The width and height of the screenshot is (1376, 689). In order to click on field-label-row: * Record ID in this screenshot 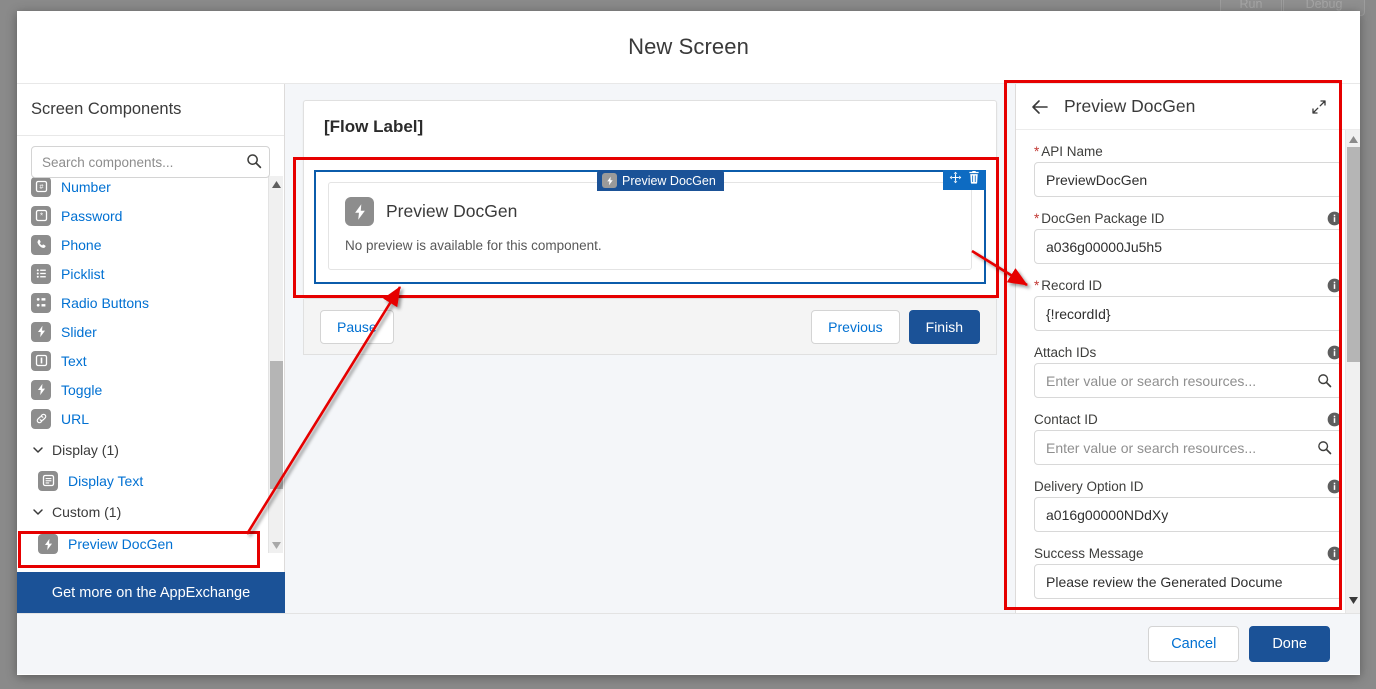, I will do `click(1188, 285)`.